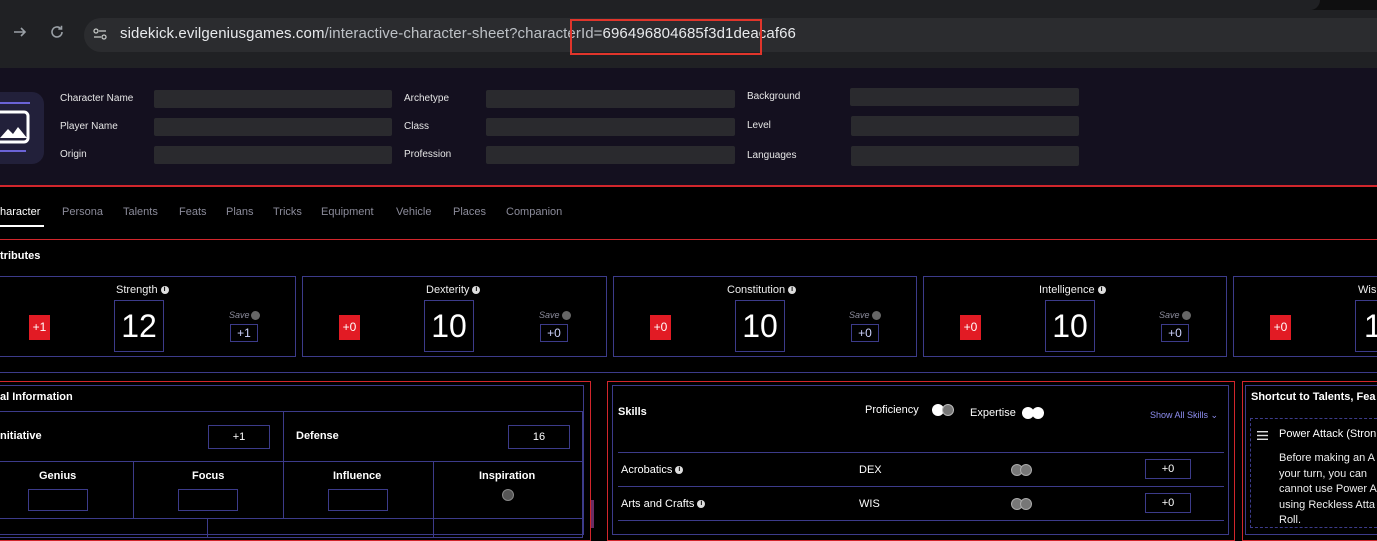 Image resolution: width=1377 pixels, height=541 pixels. Describe the element at coordinates (508, 495) in the screenshot. I see `inspiration-toggle` at that location.